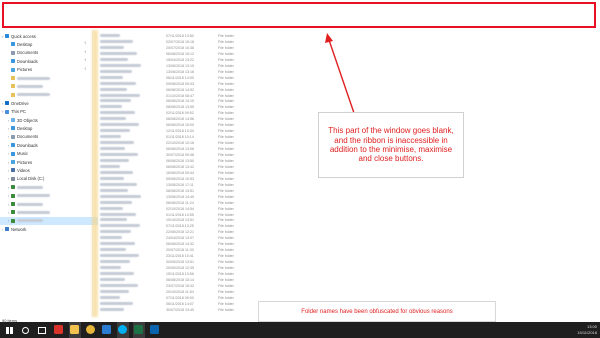 The width and height of the screenshot is (600, 338). Describe the element at coordinates (74, 329) in the screenshot. I see `file-explorer-icon` at that location.